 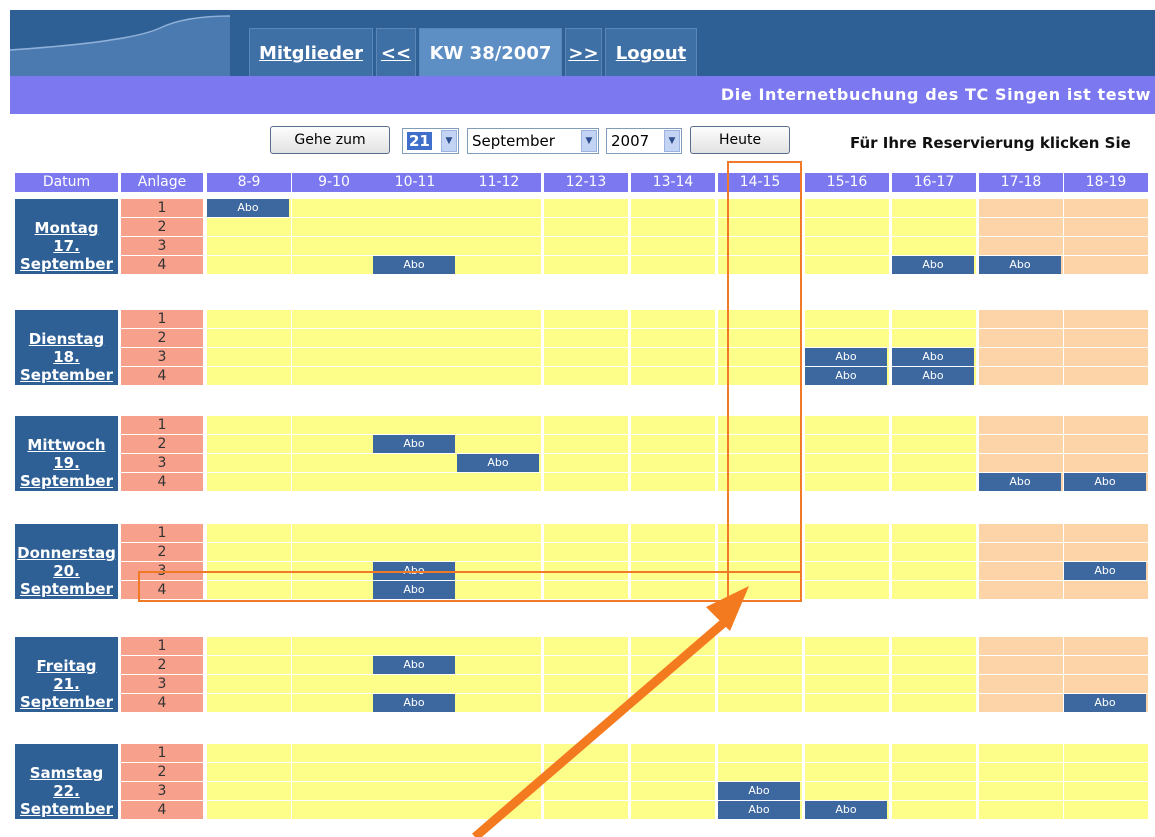 I want to click on day-link-name: Freitag, so click(x=66, y=666).